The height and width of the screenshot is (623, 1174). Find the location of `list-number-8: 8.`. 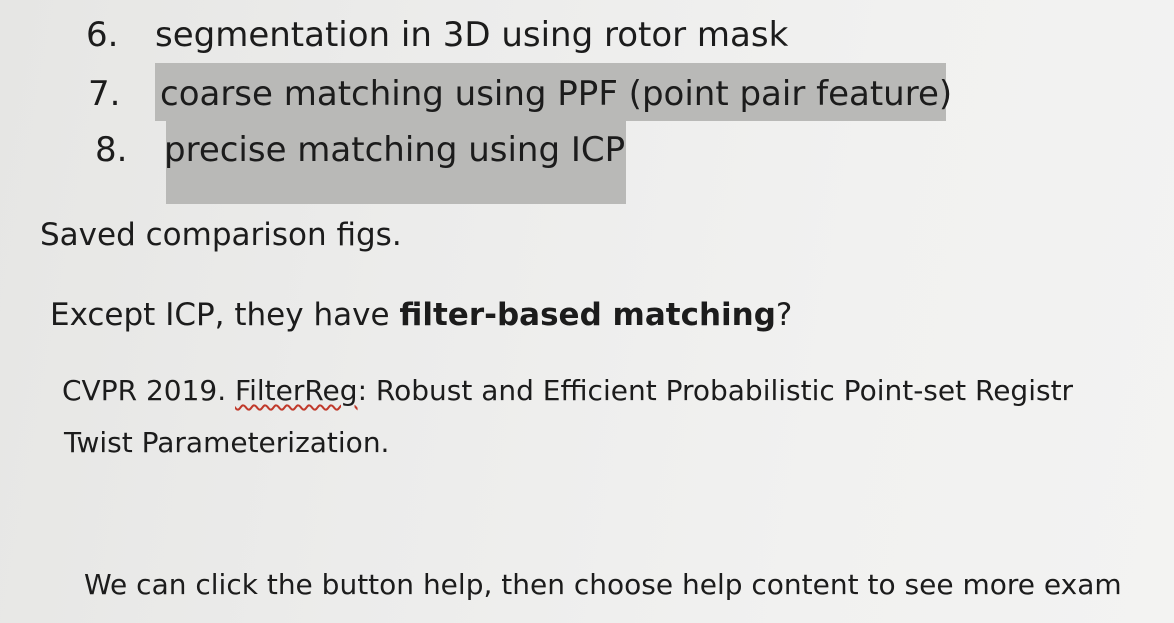

list-number-8: 8. is located at coordinates (111, 150).